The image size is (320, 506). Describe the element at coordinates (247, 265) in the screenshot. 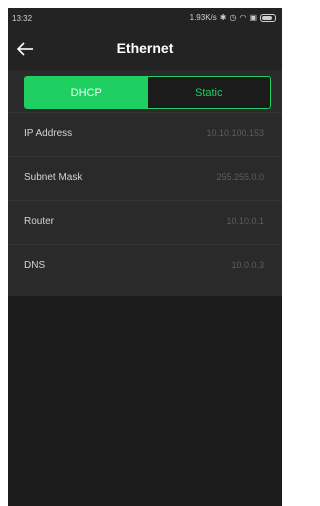

I see `dns-value: 10.0.0.3` at that location.